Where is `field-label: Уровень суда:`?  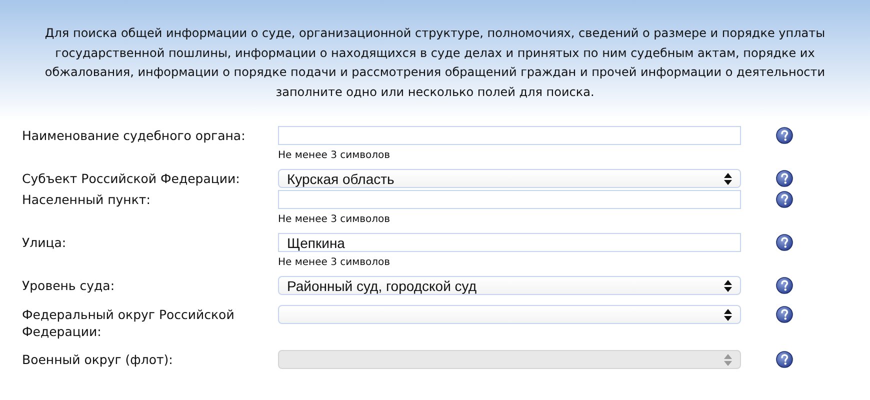
field-label: Уровень суда: is located at coordinates (69, 285).